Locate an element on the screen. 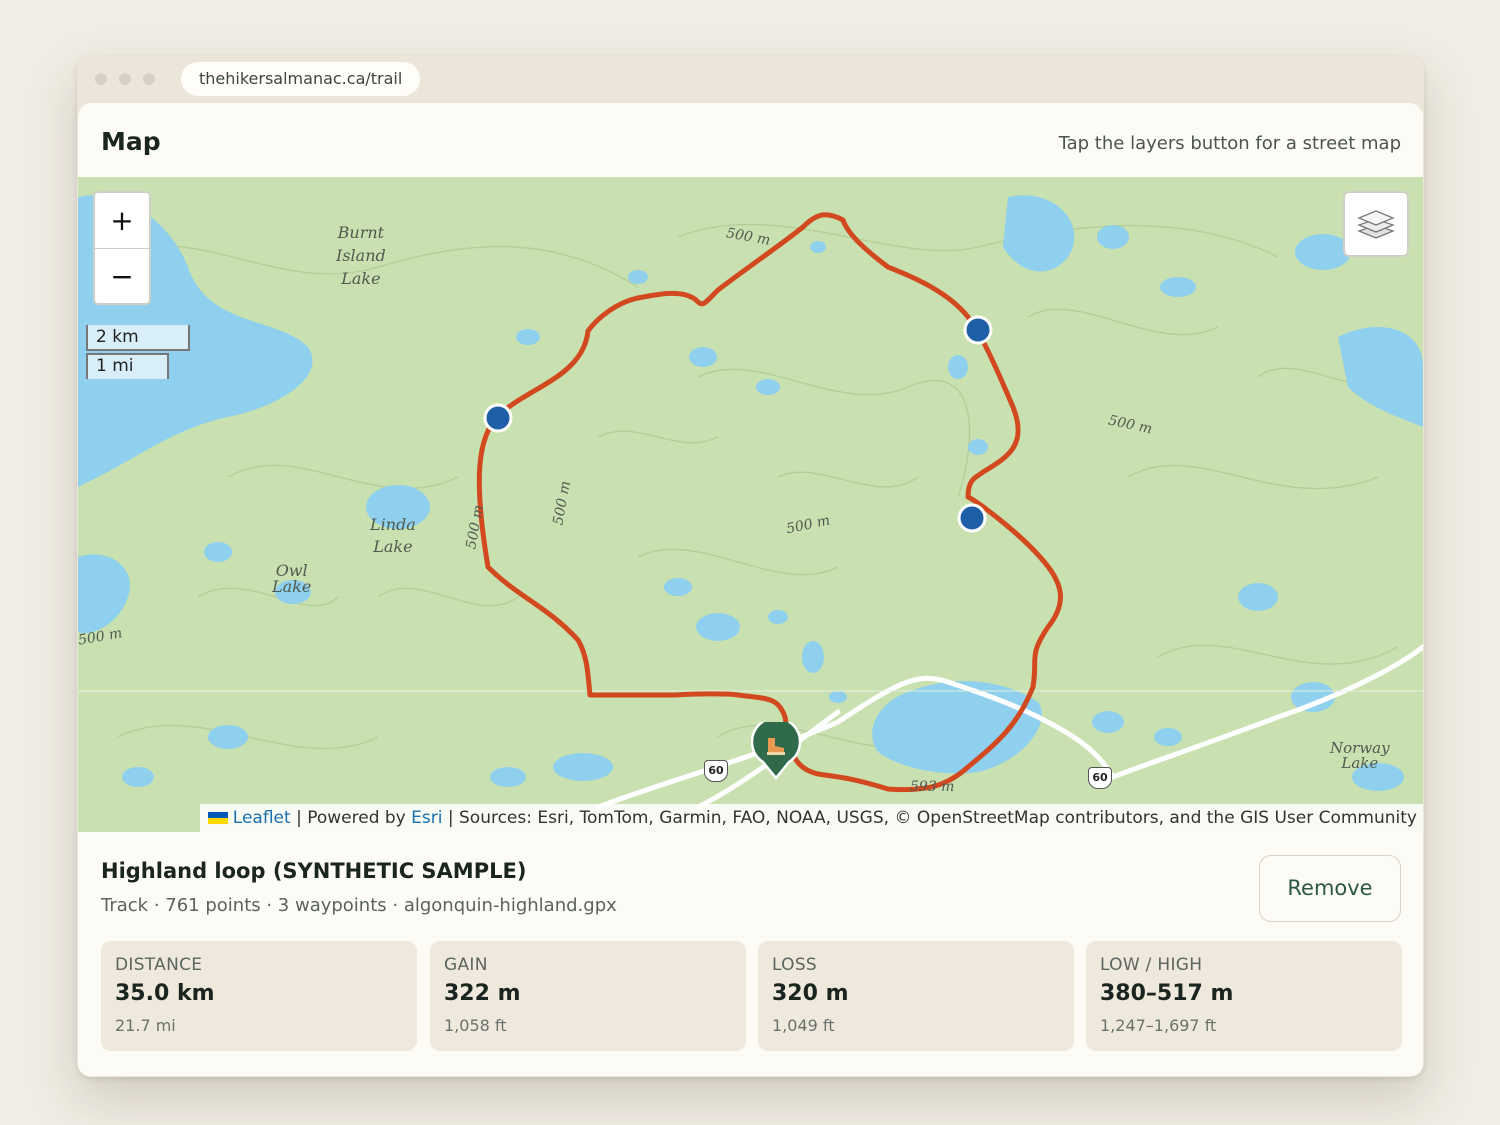 This screenshot has width=1500, height=1125. card-title: Map is located at coordinates (131, 141).